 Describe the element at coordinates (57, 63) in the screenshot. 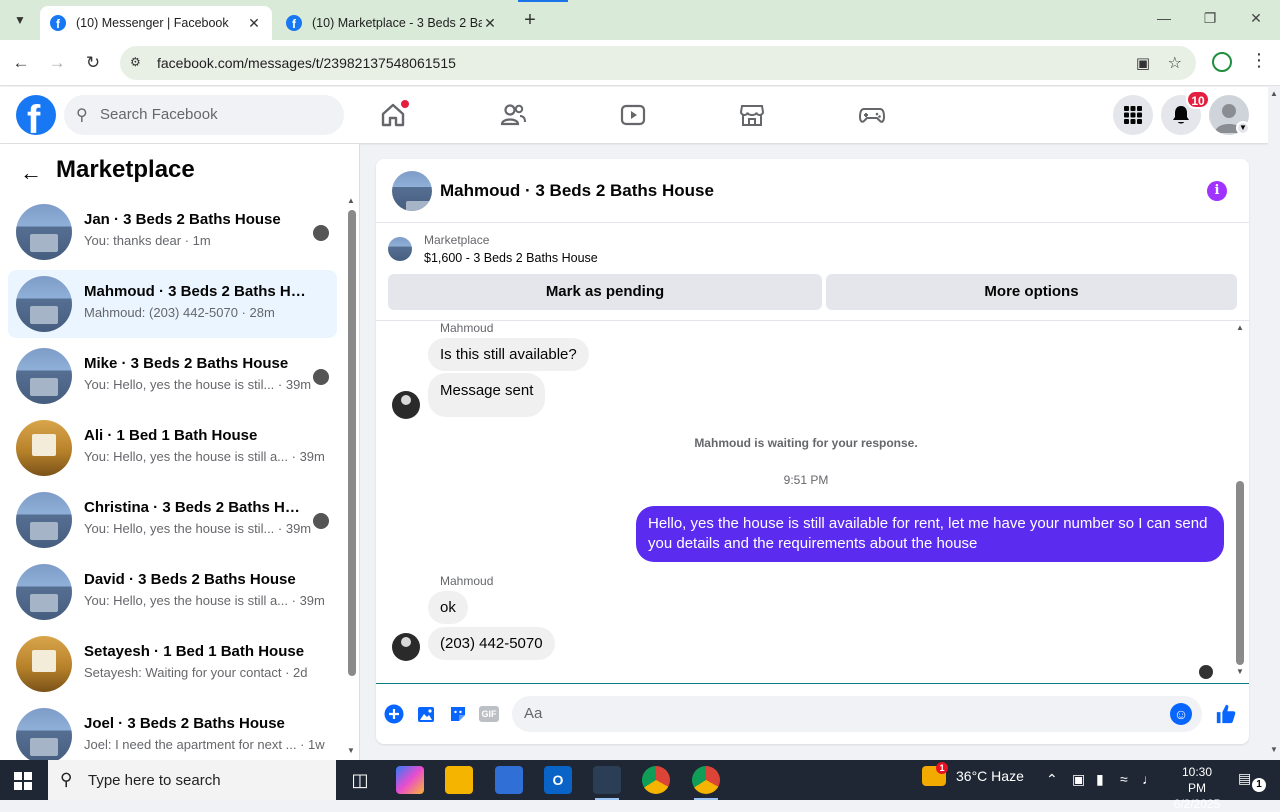

I see `forward-icon: →` at that location.